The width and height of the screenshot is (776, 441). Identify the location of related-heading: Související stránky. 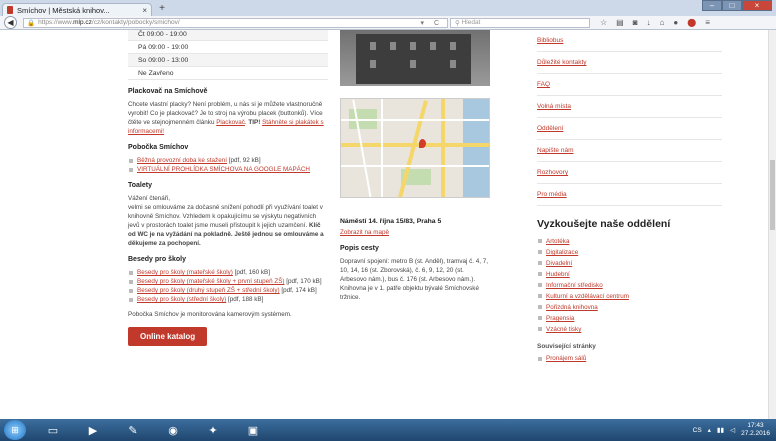
(566, 346).